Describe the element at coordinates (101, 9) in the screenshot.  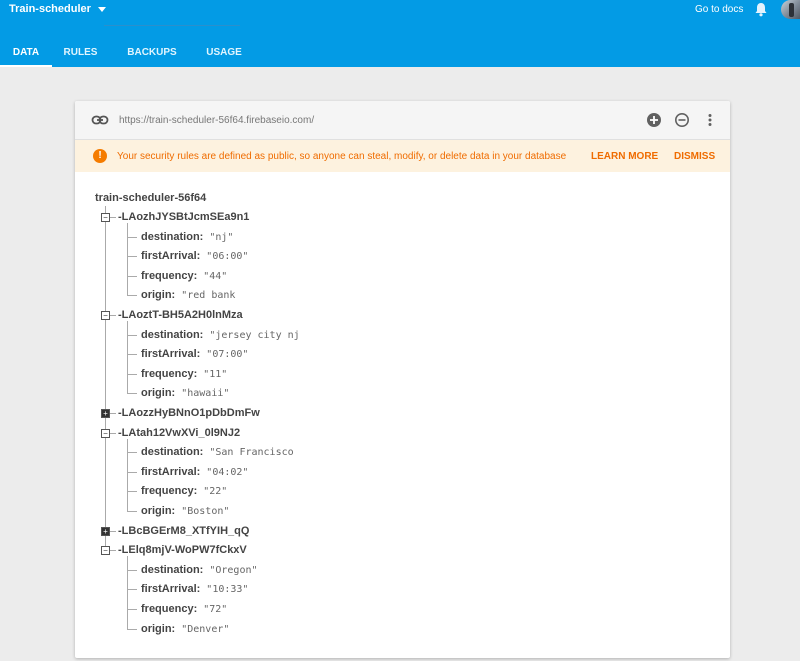
I see `caret-down-icon` at that location.